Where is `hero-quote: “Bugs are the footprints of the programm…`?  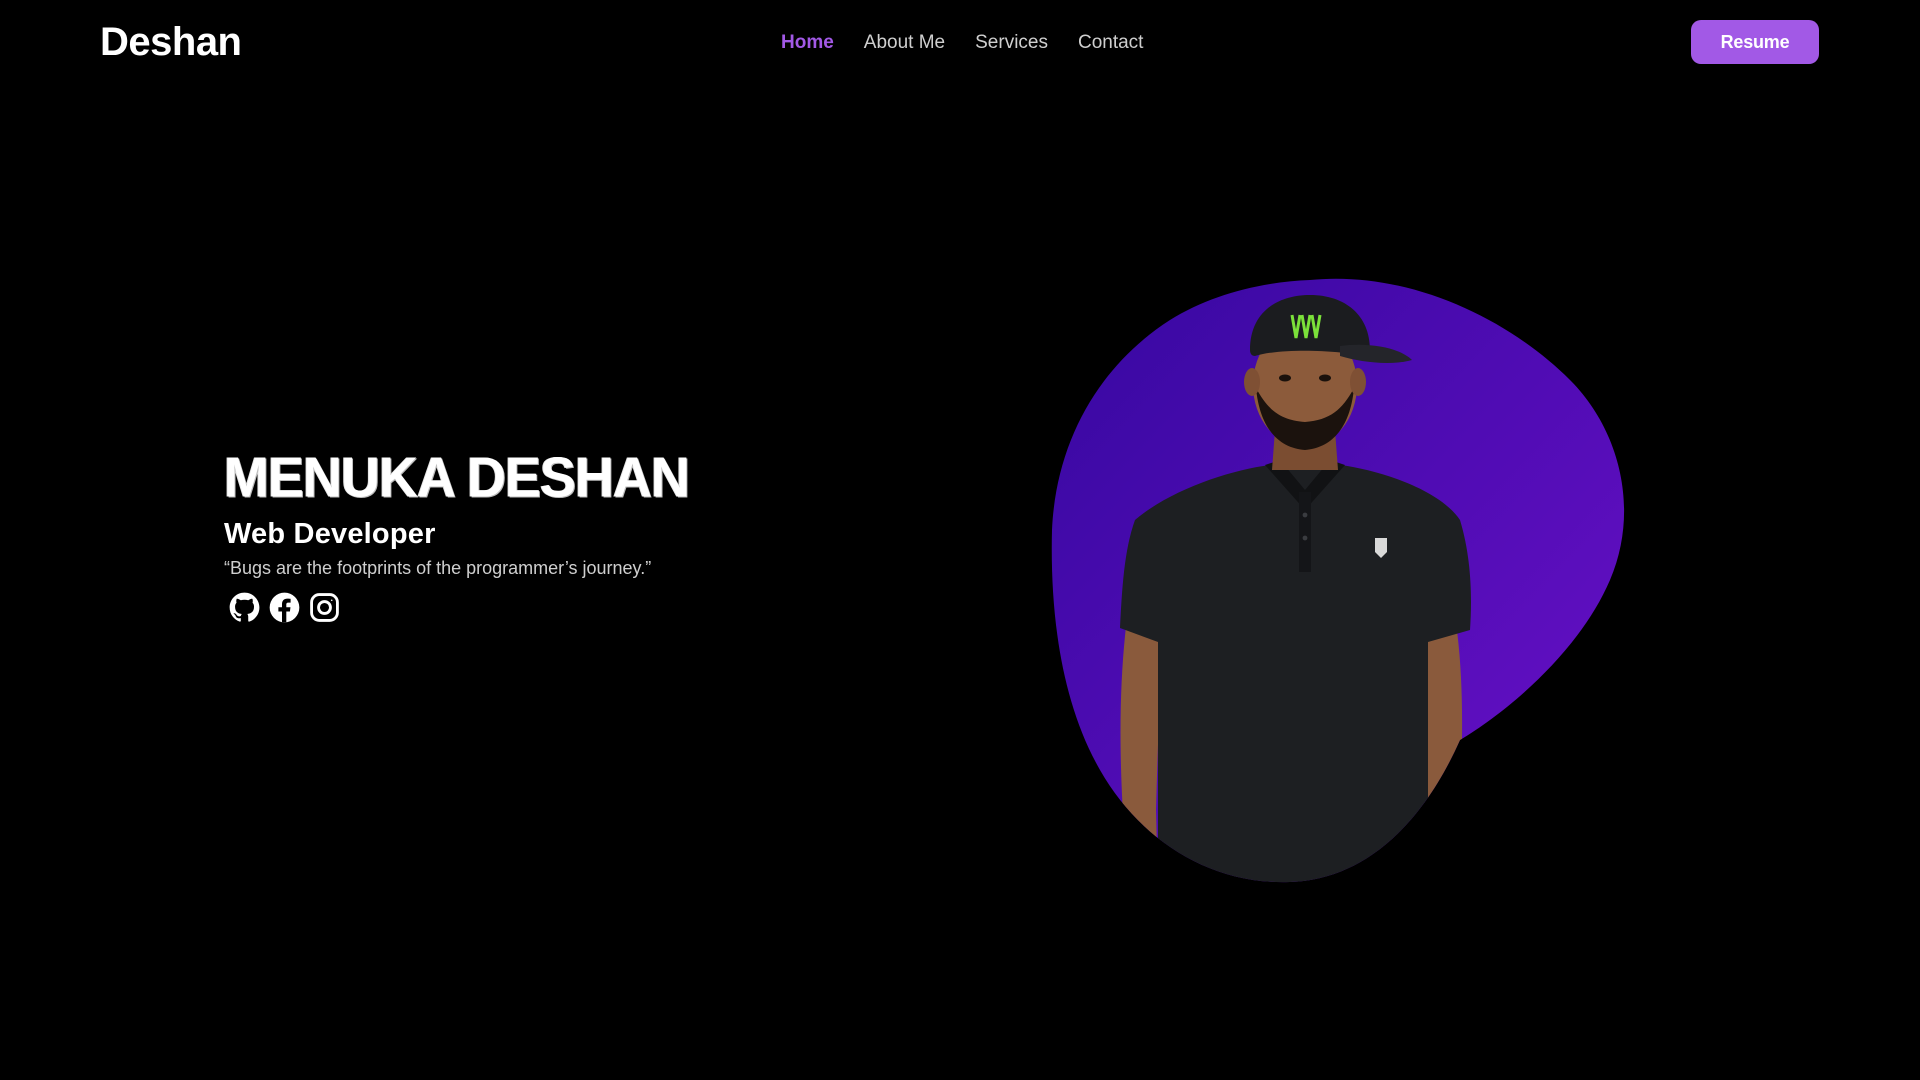 hero-quote: “Bugs are the footprints of the programm… is located at coordinates (438, 568).